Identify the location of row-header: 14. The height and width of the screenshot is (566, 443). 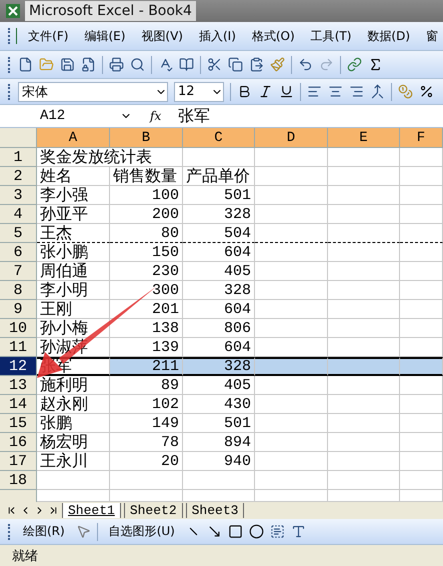
(18, 404).